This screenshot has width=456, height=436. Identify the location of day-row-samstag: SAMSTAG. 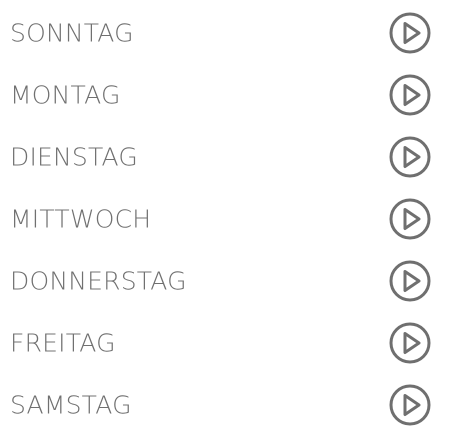
(228, 405).